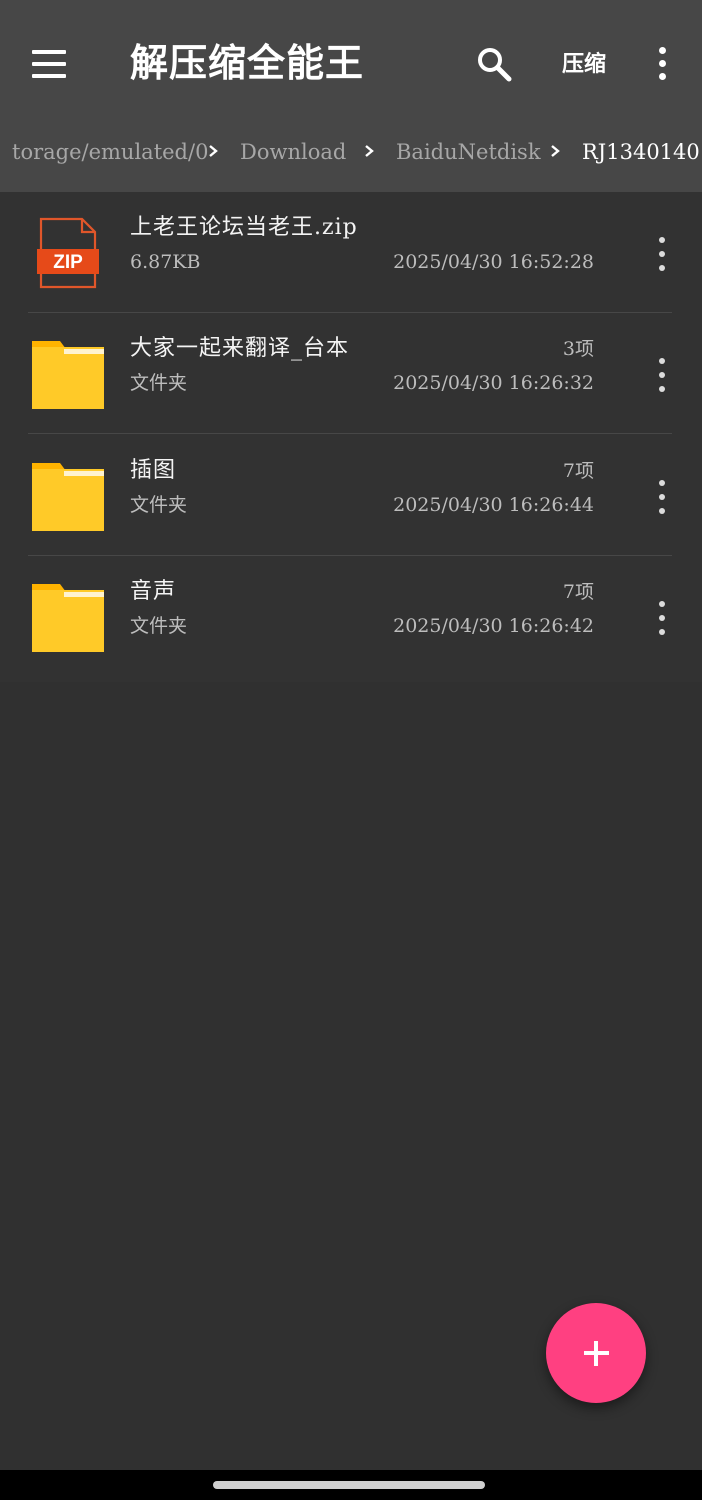  What do you see at coordinates (351, 373) in the screenshot?
I see `list-item: 大家一起来翻译_台本 3项 文件夹 2025/04/30 16:26:32` at bounding box center [351, 373].